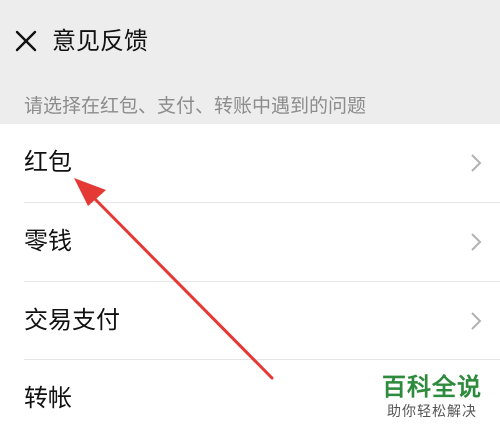 This screenshot has height=436, width=500. What do you see at coordinates (100, 41) in the screenshot?
I see `page-title: 意见反馈` at bounding box center [100, 41].